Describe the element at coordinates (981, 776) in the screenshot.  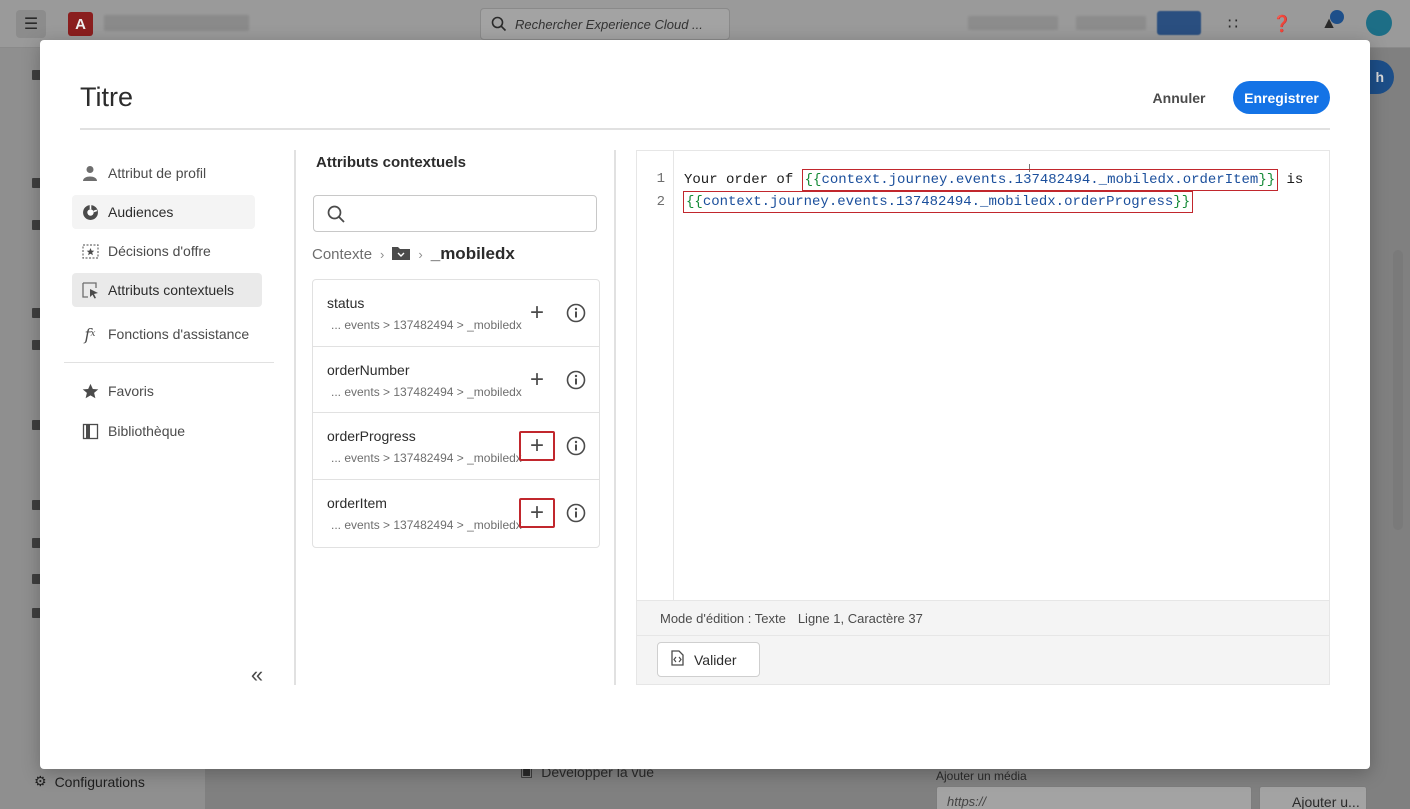
I see `media-label: Ajouter un média` at that location.